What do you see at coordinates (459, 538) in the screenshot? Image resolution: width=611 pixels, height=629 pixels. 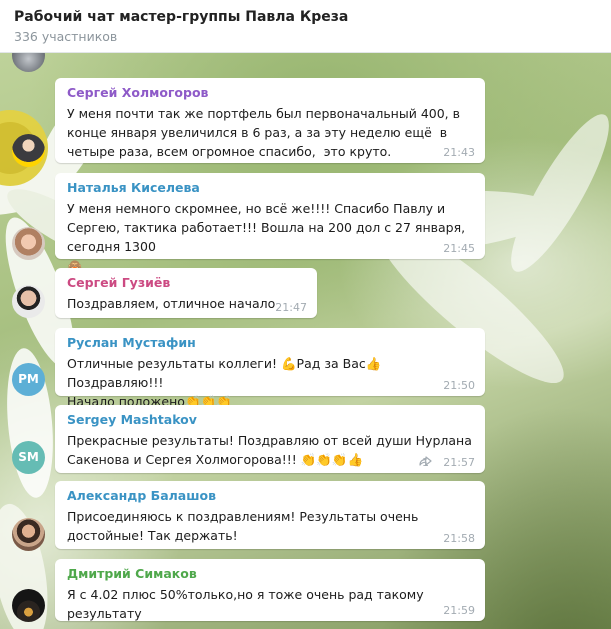 I see `message-time: 21:58` at bounding box center [459, 538].